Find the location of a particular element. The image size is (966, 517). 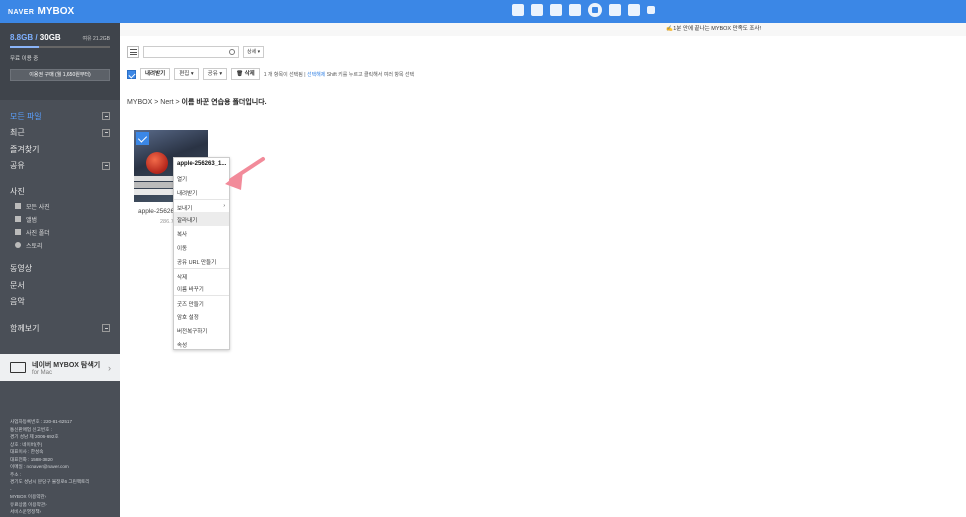

delete-button: 🗑 삭제 is located at coordinates (245, 74).